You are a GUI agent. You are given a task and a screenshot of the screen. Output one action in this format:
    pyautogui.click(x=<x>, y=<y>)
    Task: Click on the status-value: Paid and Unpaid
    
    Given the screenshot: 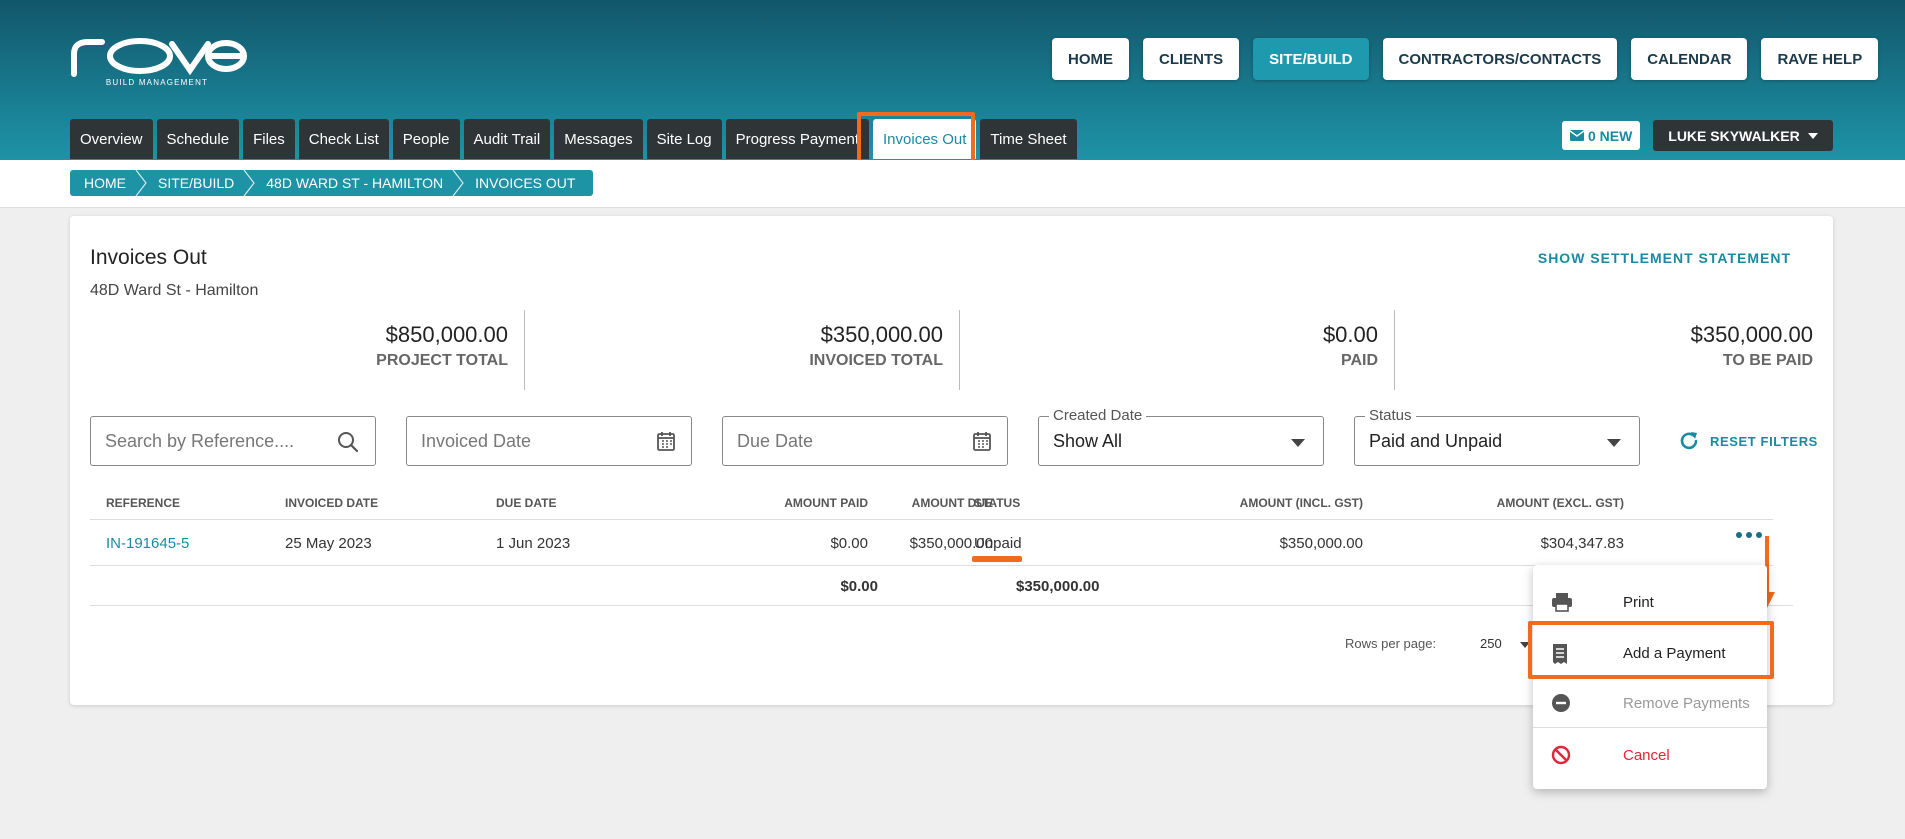 What is the action you would take?
    pyautogui.click(x=1436, y=440)
    